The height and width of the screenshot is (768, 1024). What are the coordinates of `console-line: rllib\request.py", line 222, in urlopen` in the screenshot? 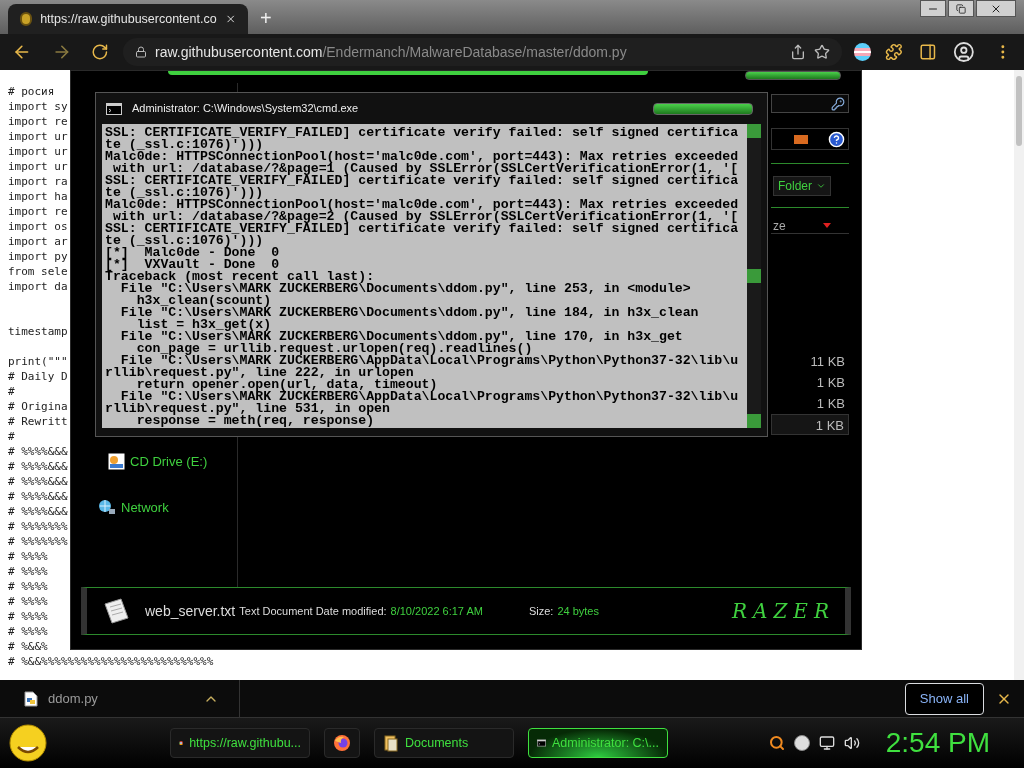 It's located at (259, 373).